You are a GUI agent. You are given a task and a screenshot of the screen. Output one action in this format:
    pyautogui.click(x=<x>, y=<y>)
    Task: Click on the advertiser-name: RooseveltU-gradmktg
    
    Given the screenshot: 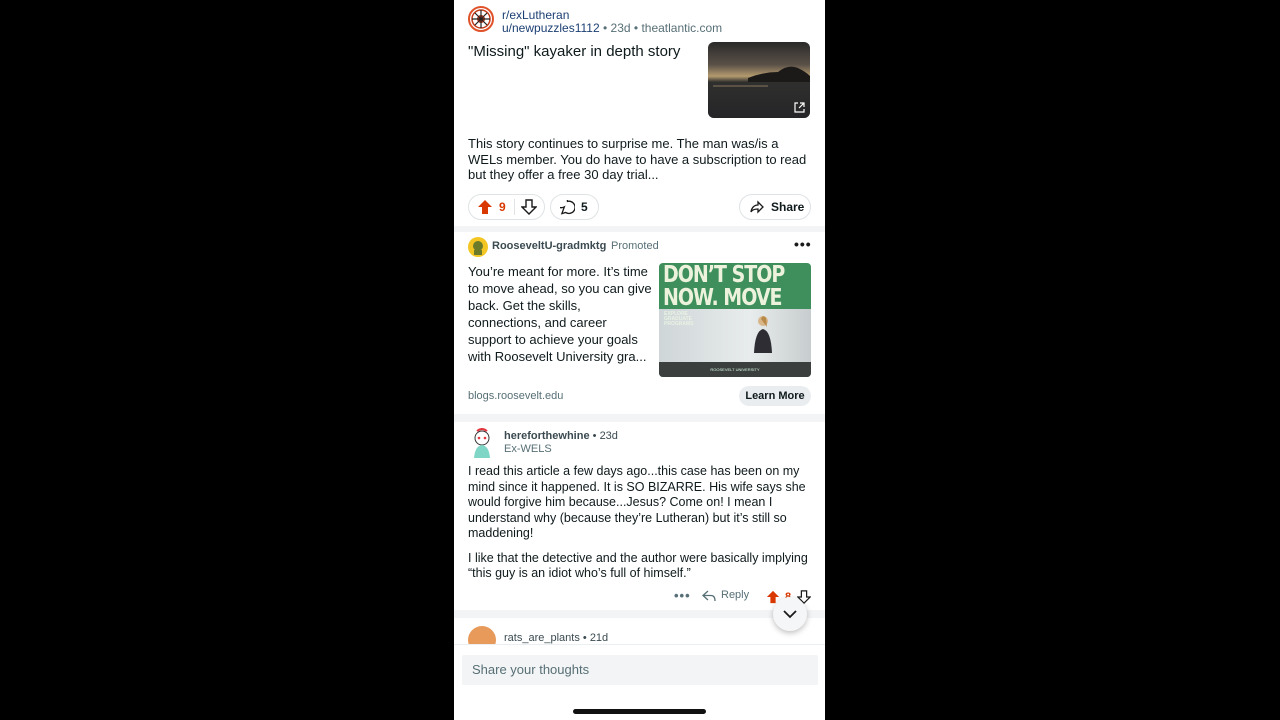 What is the action you would take?
    pyautogui.click(x=549, y=246)
    